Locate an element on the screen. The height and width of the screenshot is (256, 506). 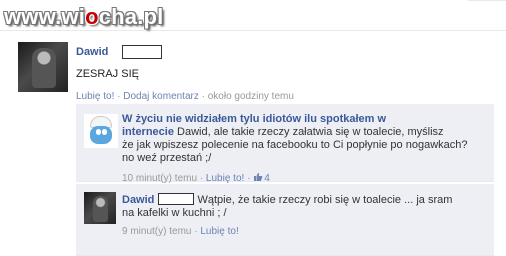
watermark-prefix: www.wi is located at coordinates (45, 16).